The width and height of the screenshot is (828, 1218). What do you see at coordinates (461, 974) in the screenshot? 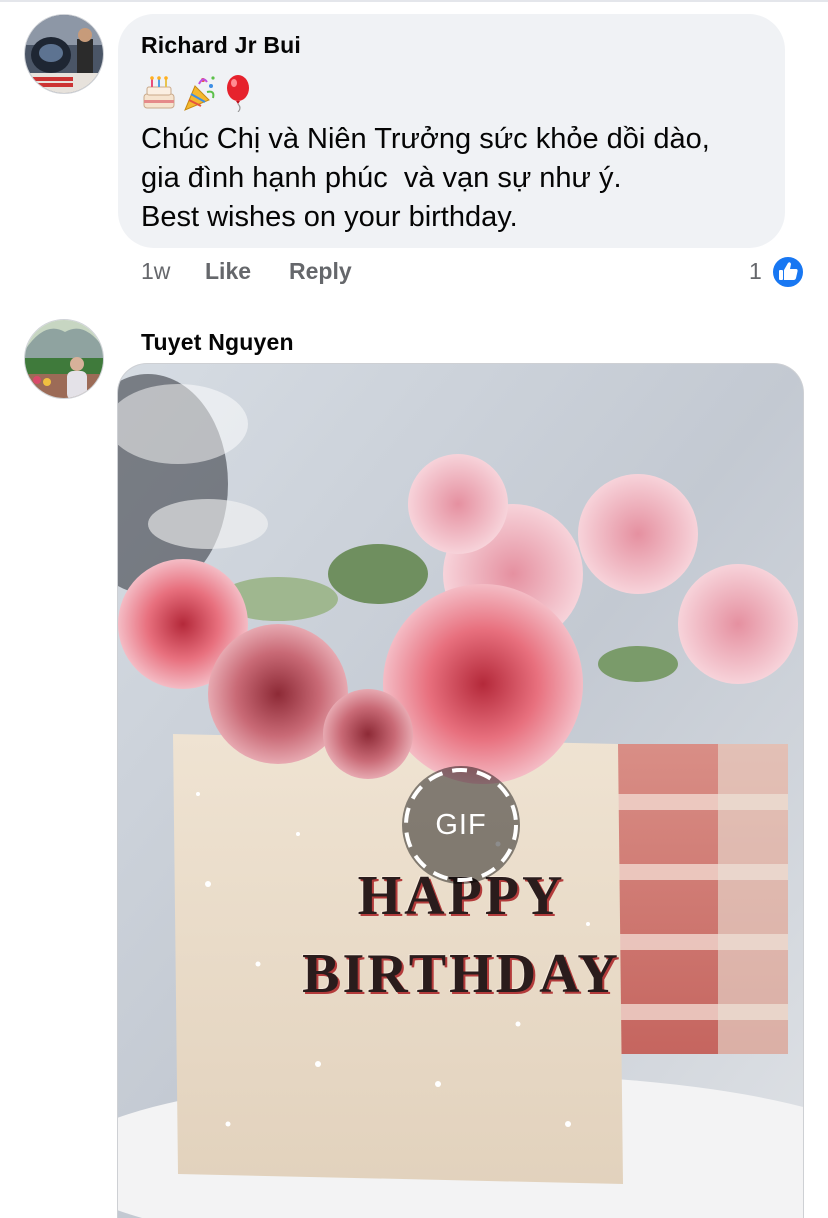
I see `birthday-text: BIRTHDAY` at bounding box center [461, 974].